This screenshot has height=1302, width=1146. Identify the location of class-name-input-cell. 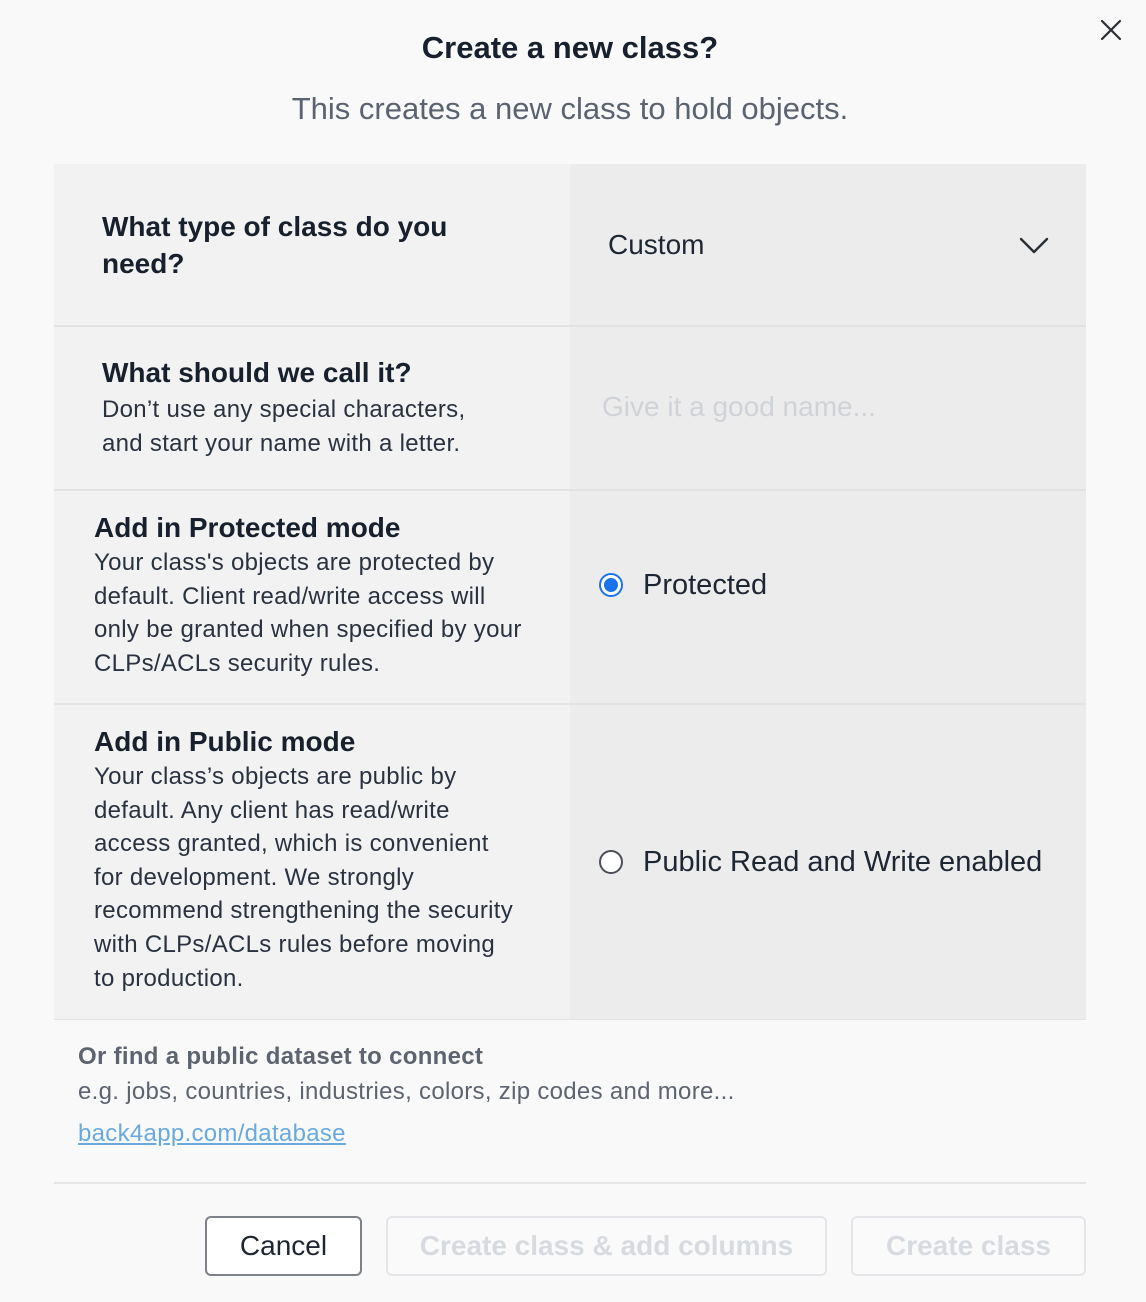
(828, 408).